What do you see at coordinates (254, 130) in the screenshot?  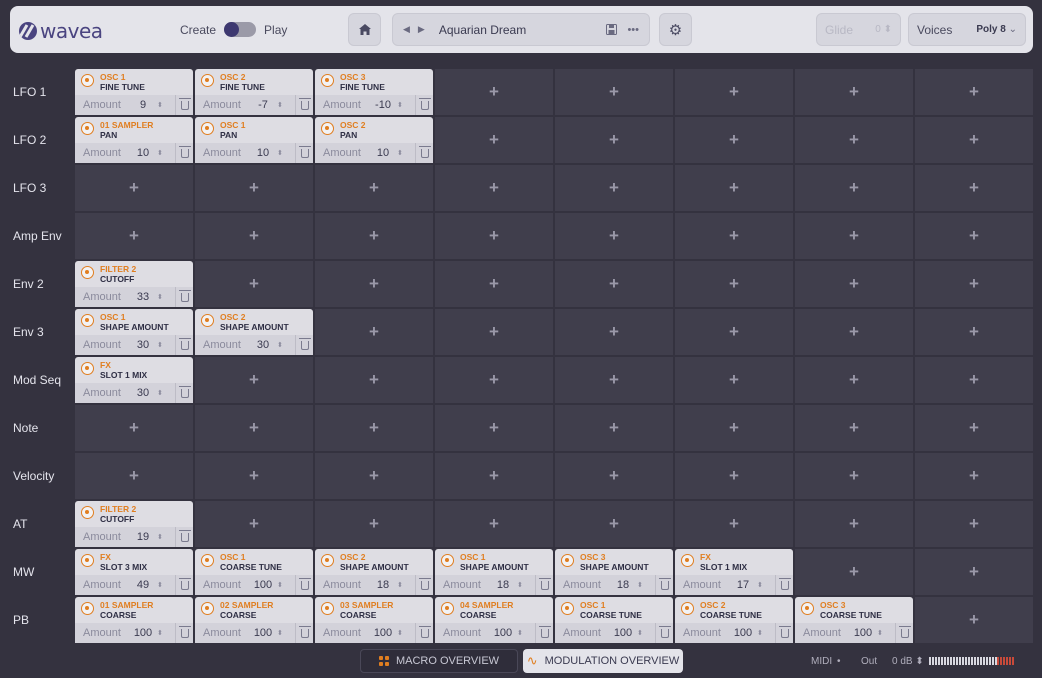 I see `slot-header: OSC 1 PAN` at bounding box center [254, 130].